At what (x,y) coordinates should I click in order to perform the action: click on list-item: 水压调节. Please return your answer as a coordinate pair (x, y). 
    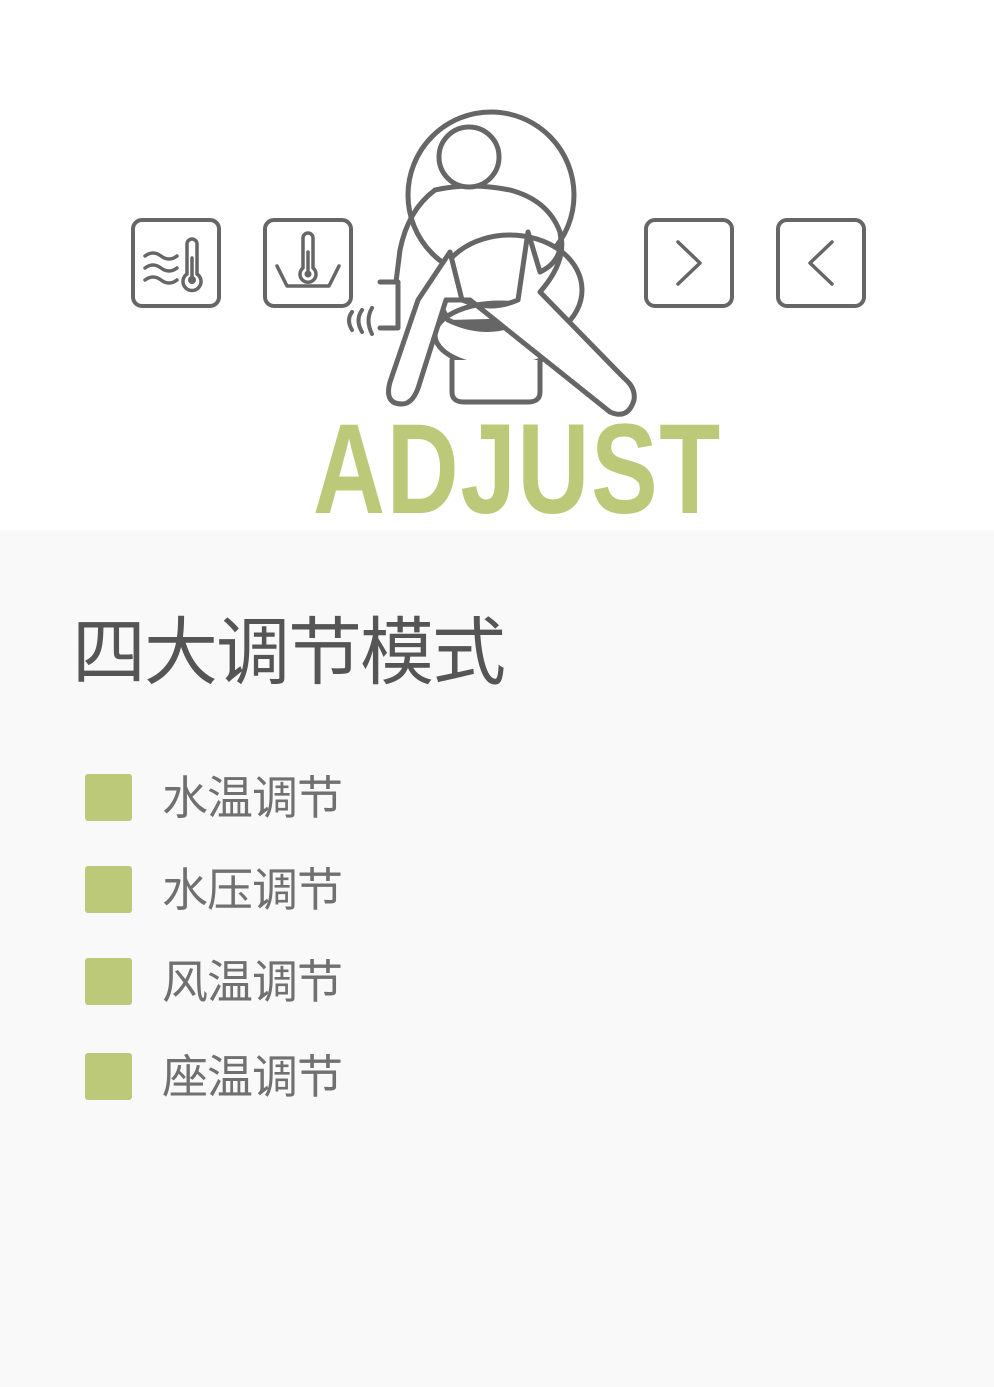
    Looking at the image, I should click on (285, 890).